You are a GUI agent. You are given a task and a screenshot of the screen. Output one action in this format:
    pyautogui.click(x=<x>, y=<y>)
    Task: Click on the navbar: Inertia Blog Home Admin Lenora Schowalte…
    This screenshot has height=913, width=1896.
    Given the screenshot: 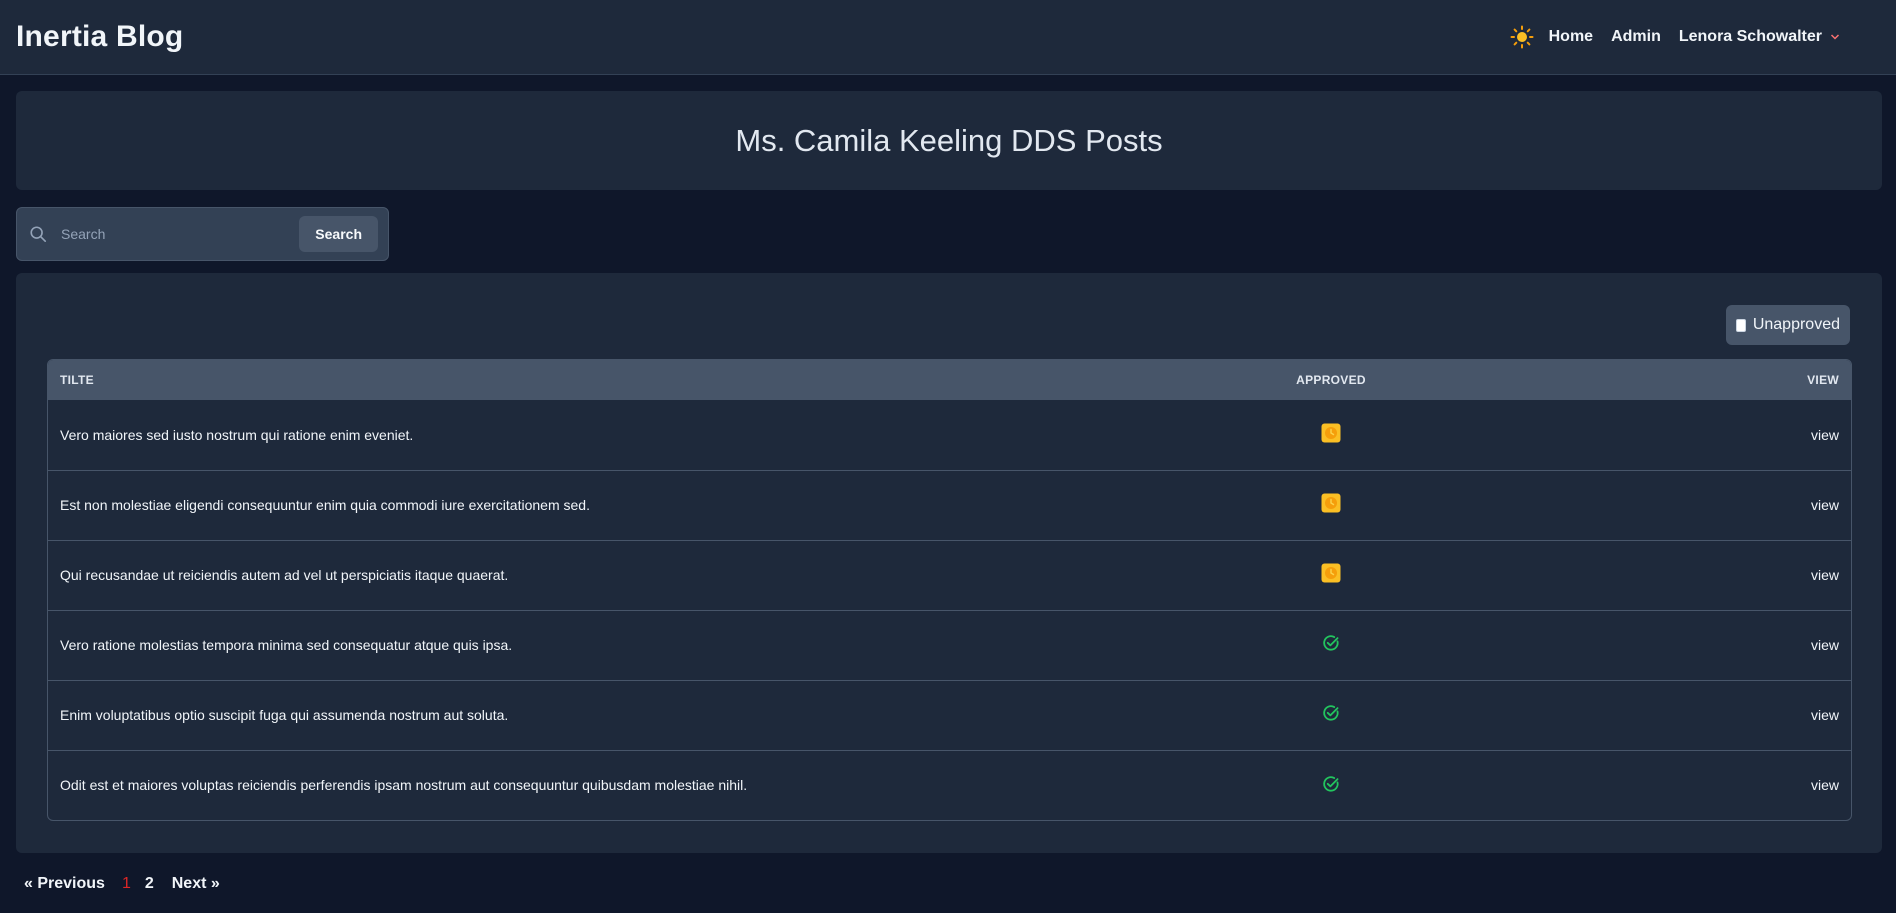 What is the action you would take?
    pyautogui.click(x=948, y=37)
    